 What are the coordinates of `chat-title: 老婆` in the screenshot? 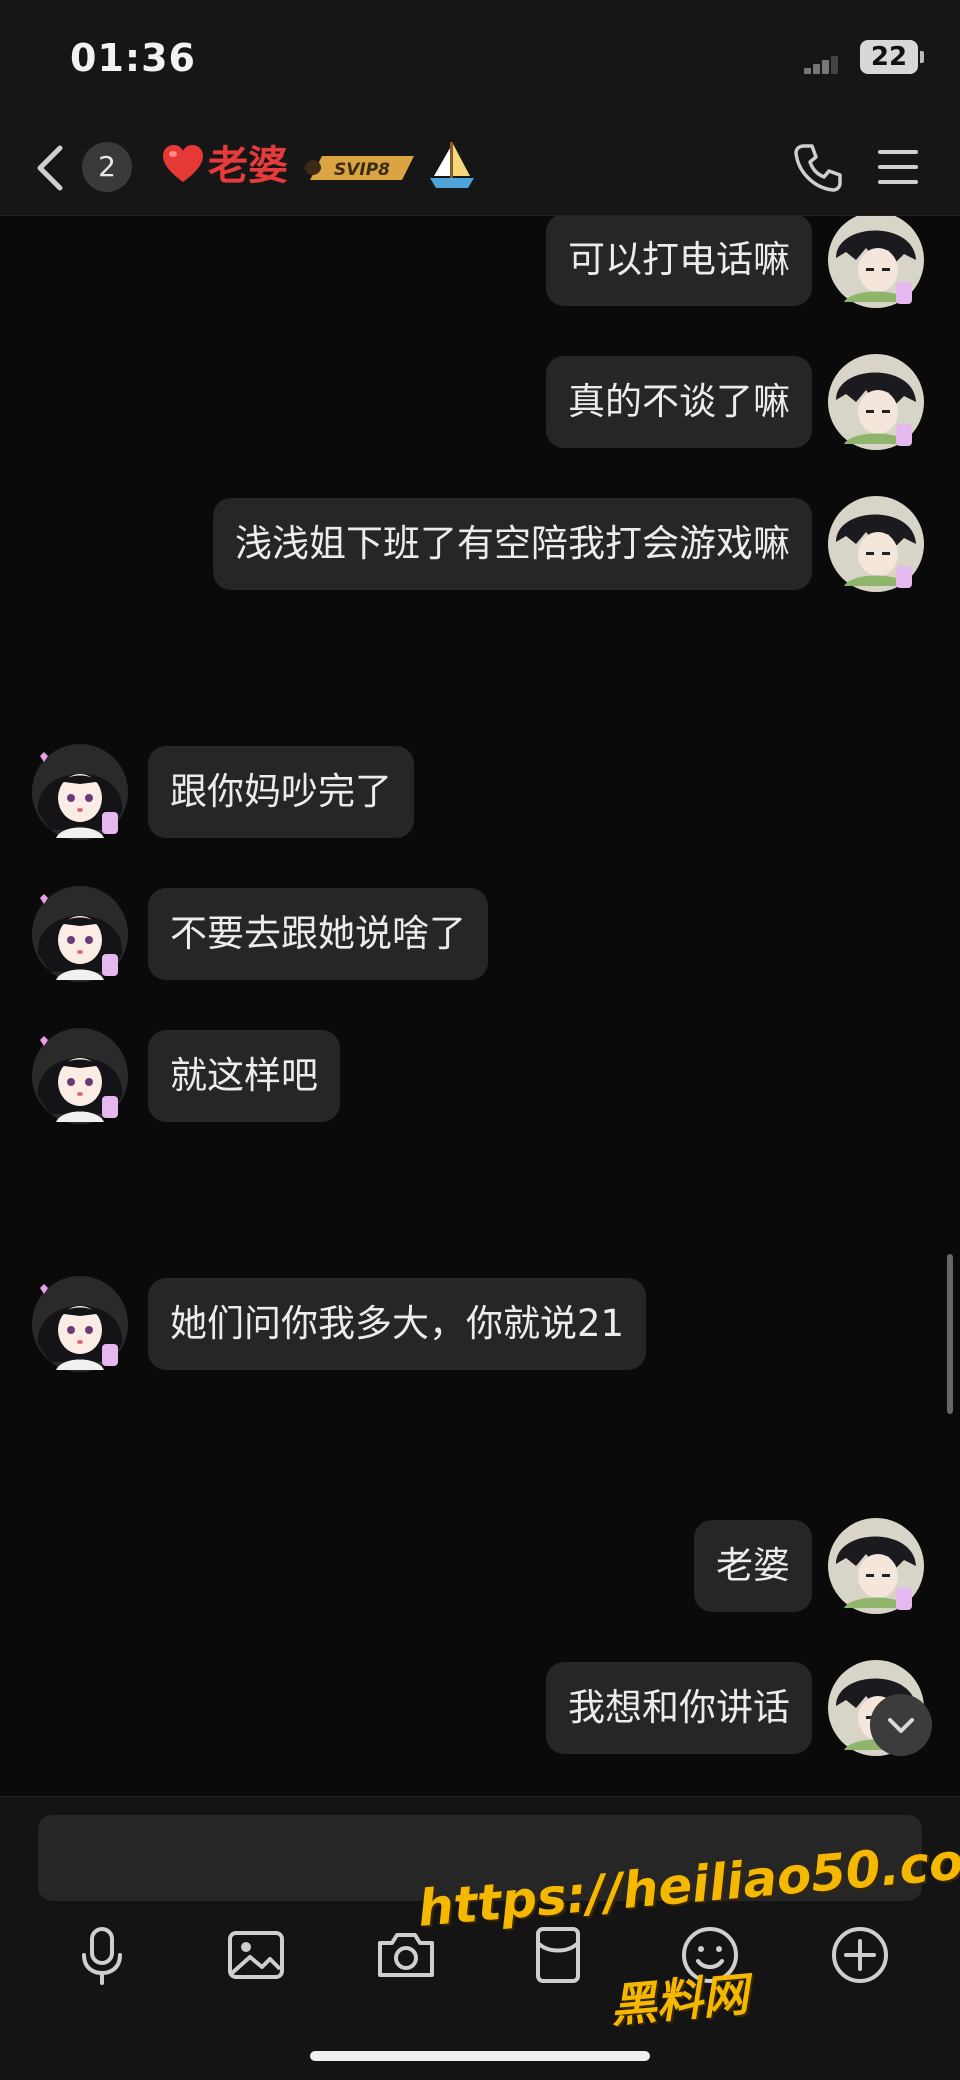 It's located at (248, 166).